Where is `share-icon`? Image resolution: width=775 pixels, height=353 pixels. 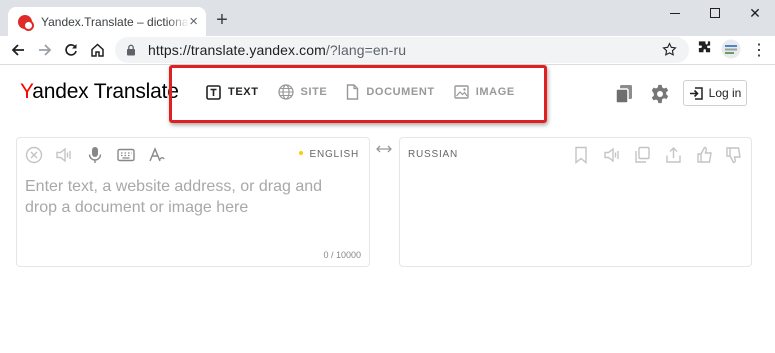
share-icon is located at coordinates (673, 155).